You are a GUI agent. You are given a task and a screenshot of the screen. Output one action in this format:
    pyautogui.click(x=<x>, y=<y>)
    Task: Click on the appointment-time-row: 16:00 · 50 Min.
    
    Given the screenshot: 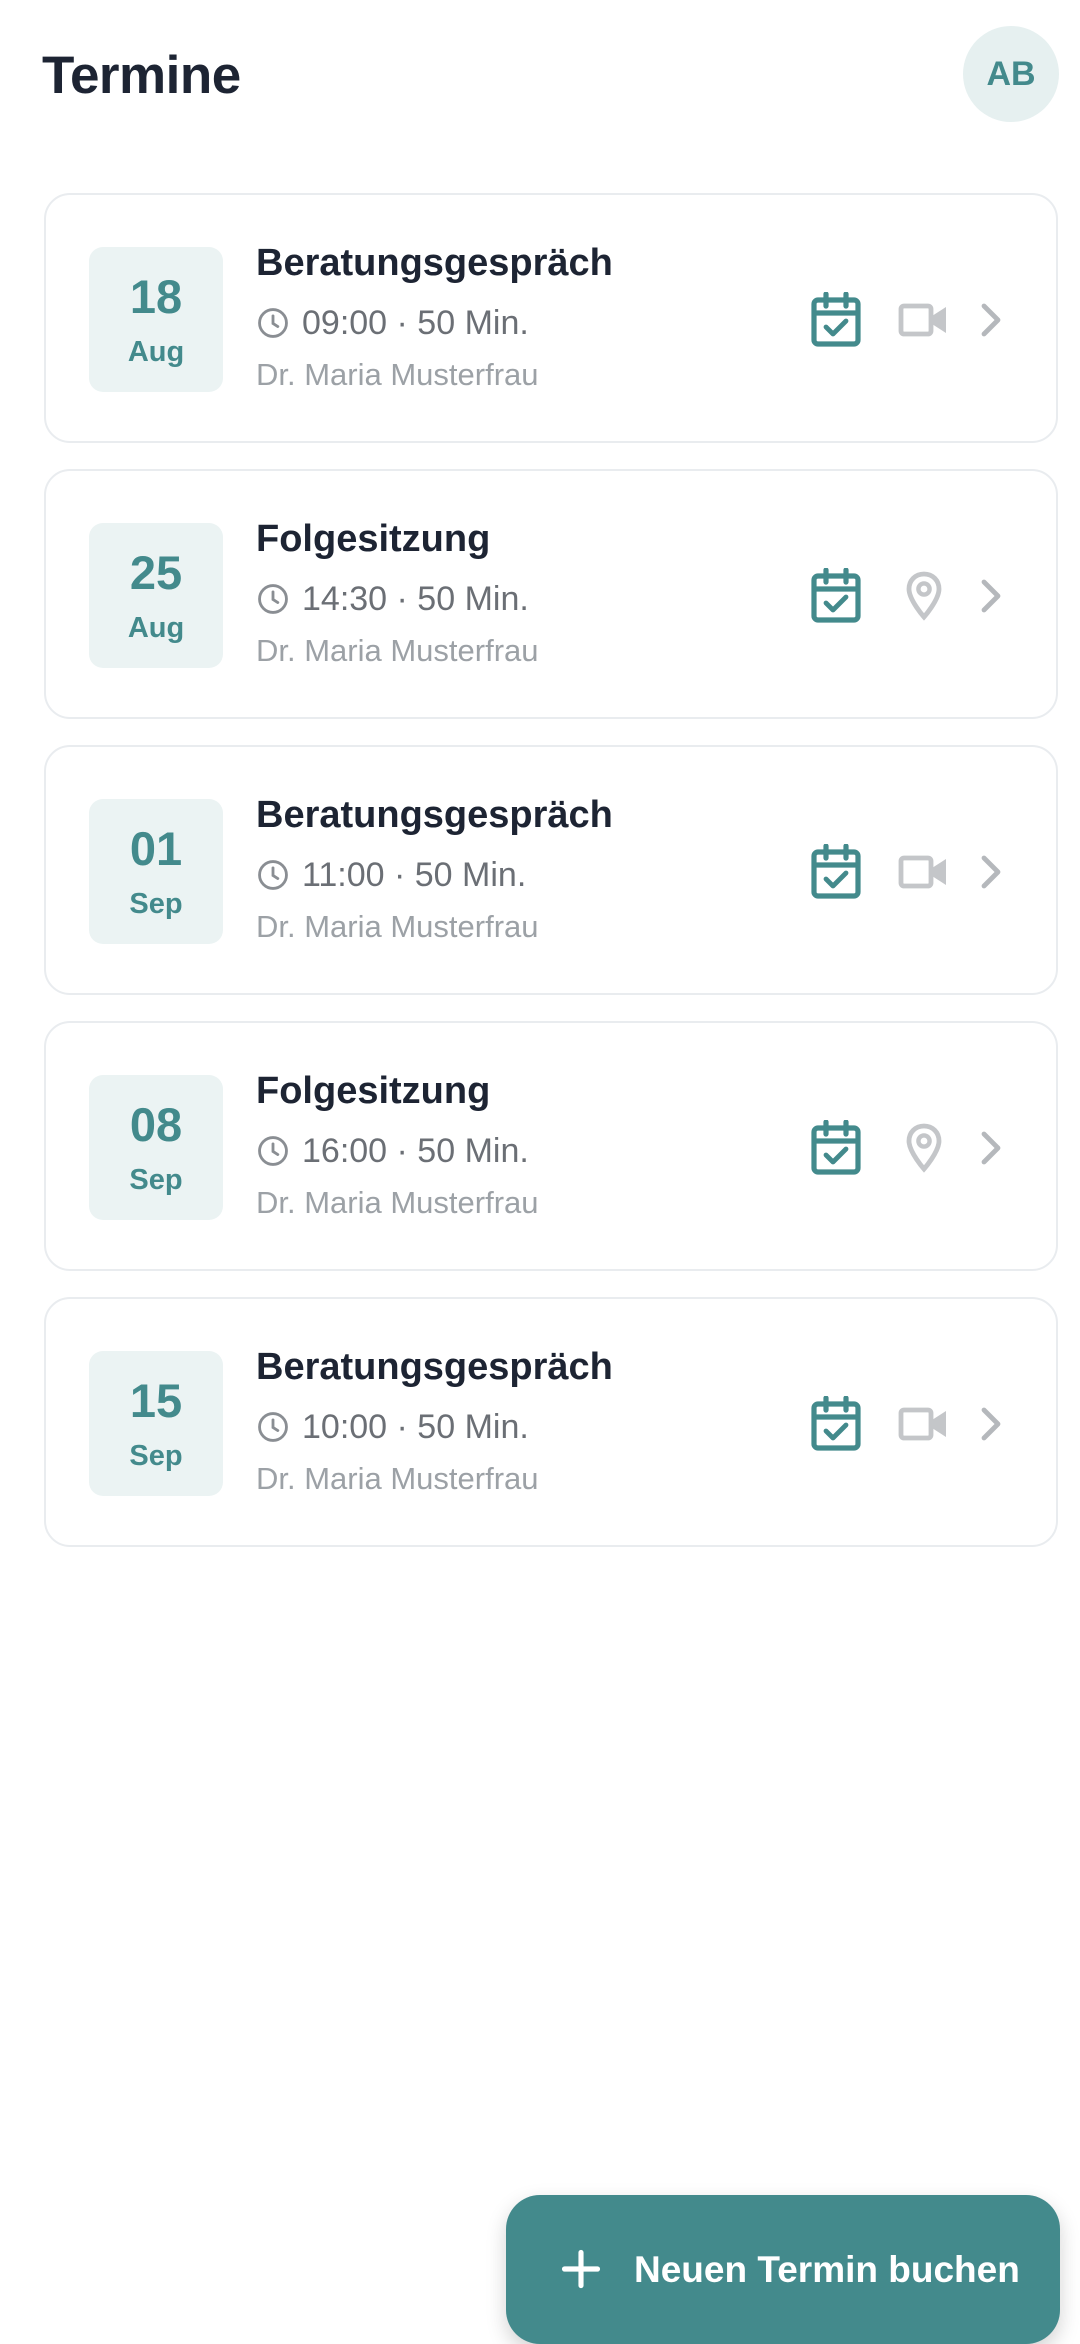 What is the action you would take?
    pyautogui.click(x=392, y=1151)
    